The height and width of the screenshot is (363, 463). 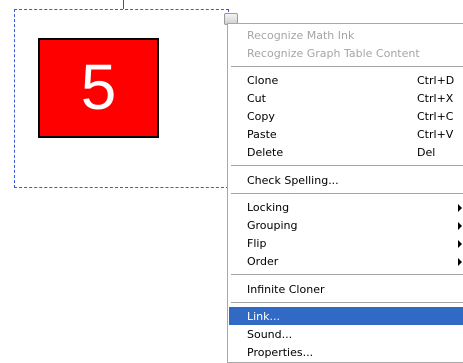 What do you see at coordinates (346, 116) in the screenshot?
I see `menu-item-copy: Copy Ctrl+C` at bounding box center [346, 116].